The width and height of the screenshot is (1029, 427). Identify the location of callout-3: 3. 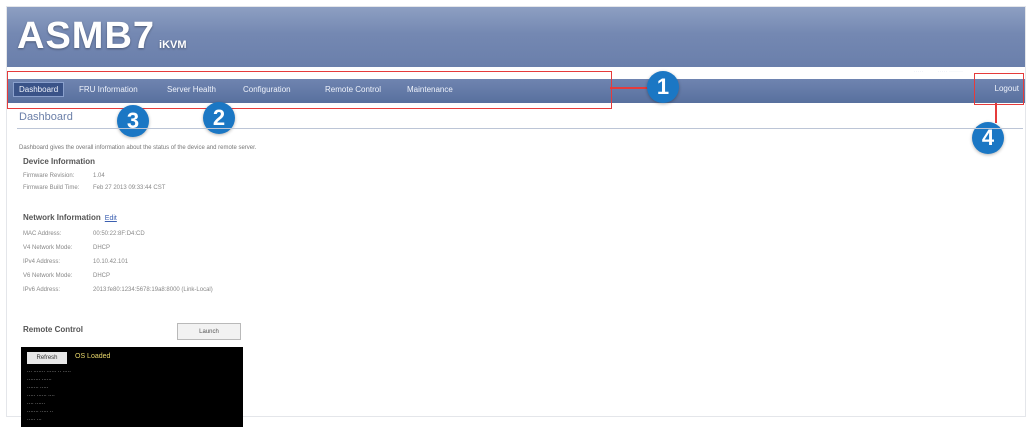
(133, 121).